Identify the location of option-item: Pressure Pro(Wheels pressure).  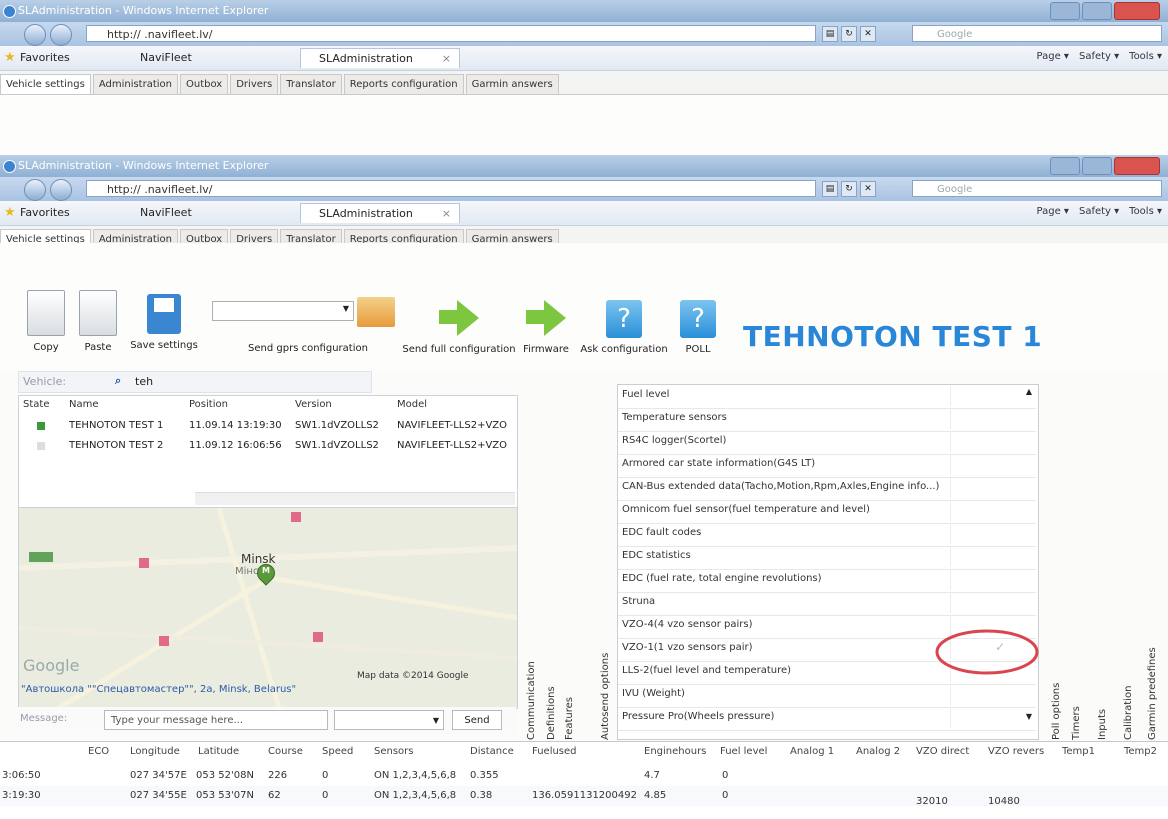
(698, 716).